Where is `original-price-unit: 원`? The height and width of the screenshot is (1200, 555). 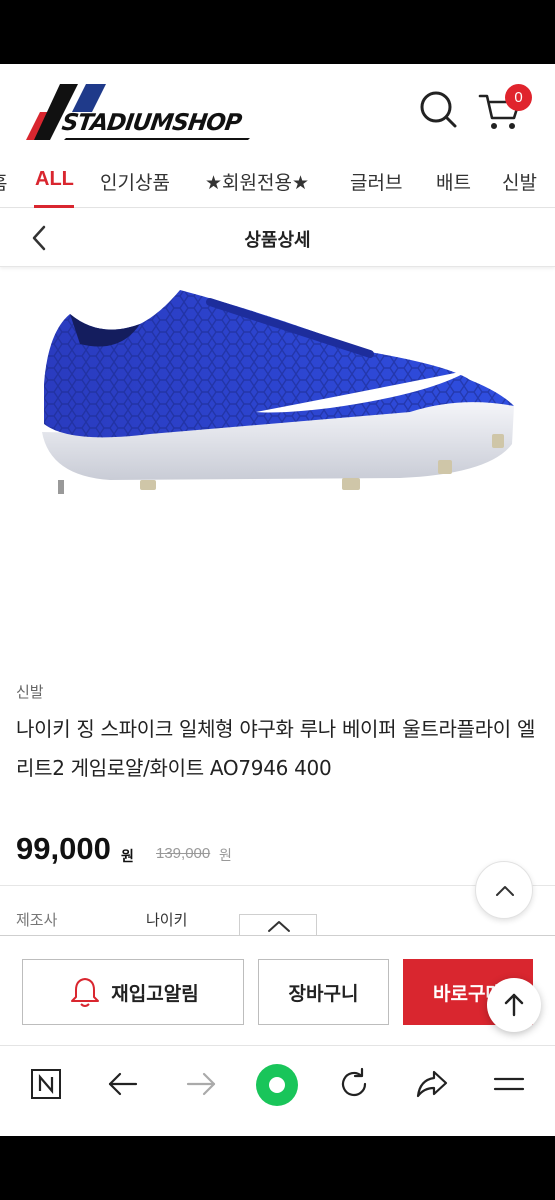
original-price-unit: 원 is located at coordinates (225, 856).